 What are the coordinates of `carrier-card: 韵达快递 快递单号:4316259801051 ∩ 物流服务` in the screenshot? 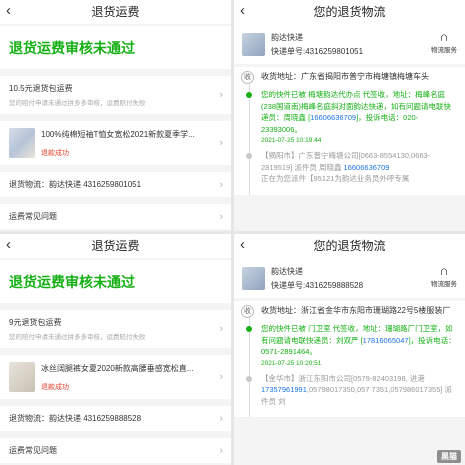 It's located at (349, 44).